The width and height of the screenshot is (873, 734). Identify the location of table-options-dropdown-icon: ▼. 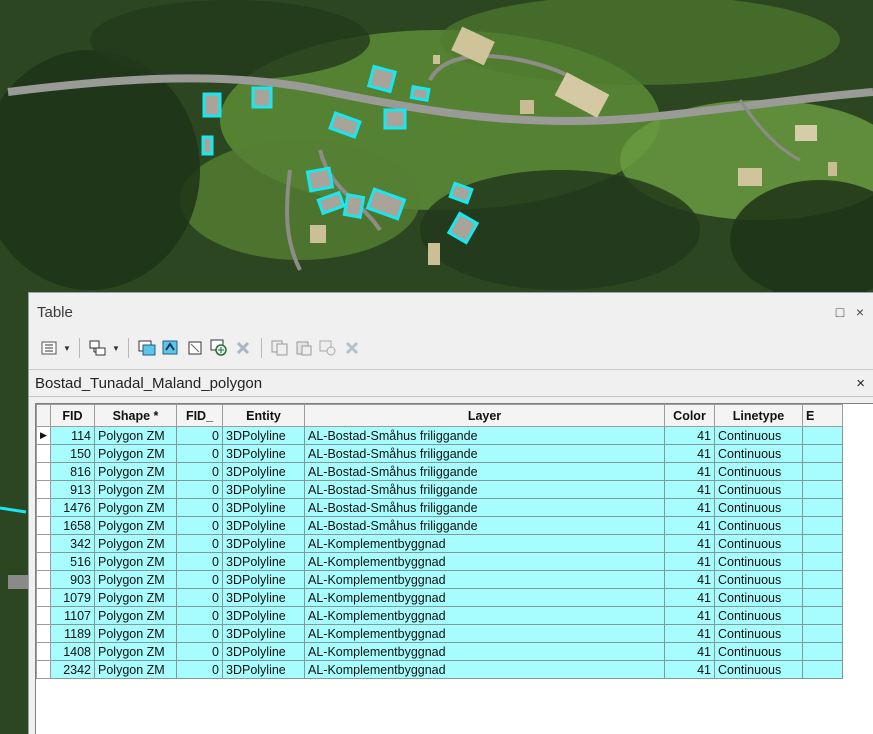
(67, 348).